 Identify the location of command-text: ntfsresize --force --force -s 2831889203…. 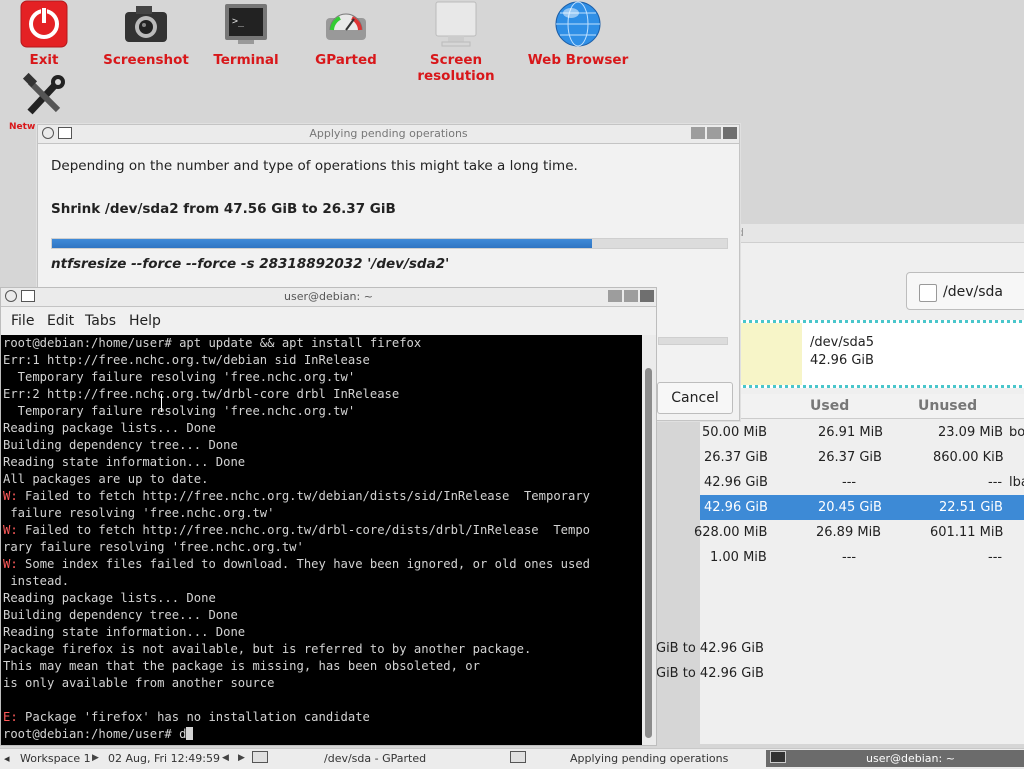
(250, 264).